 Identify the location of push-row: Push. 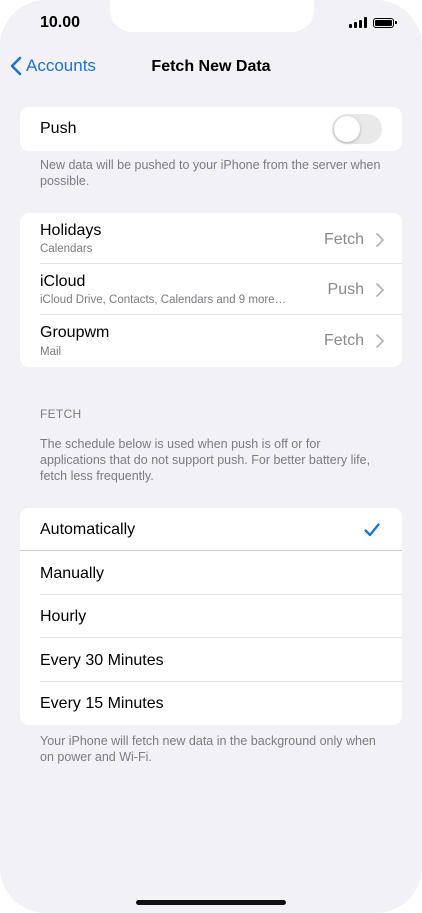
(211, 129).